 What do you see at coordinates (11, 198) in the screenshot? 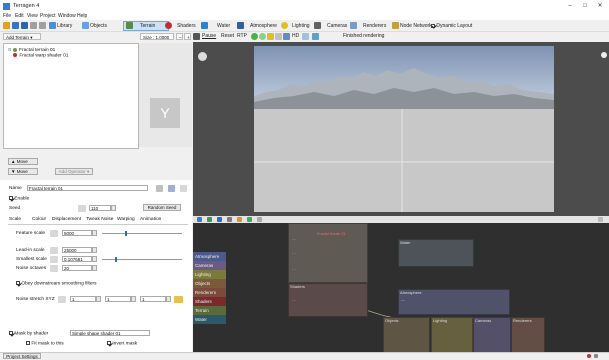
I see `enable-checkbox` at bounding box center [11, 198].